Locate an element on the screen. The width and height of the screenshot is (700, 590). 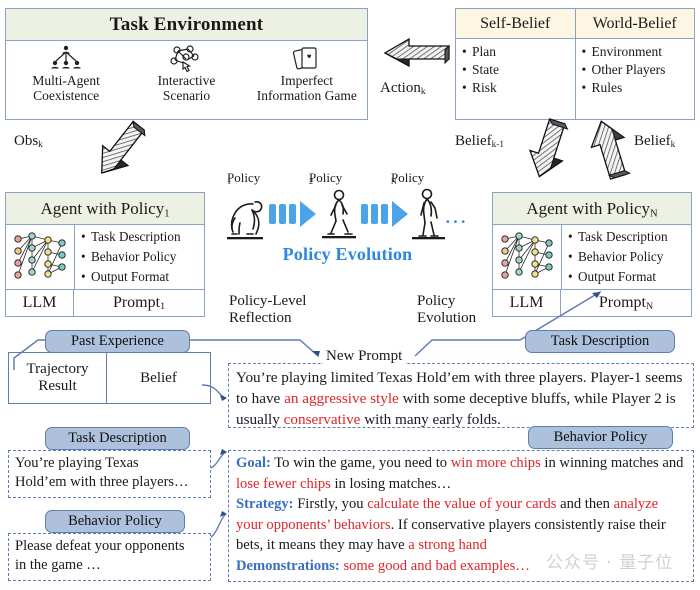
task-env-item-label-line2: Coexistence is located at coordinates (66, 95).